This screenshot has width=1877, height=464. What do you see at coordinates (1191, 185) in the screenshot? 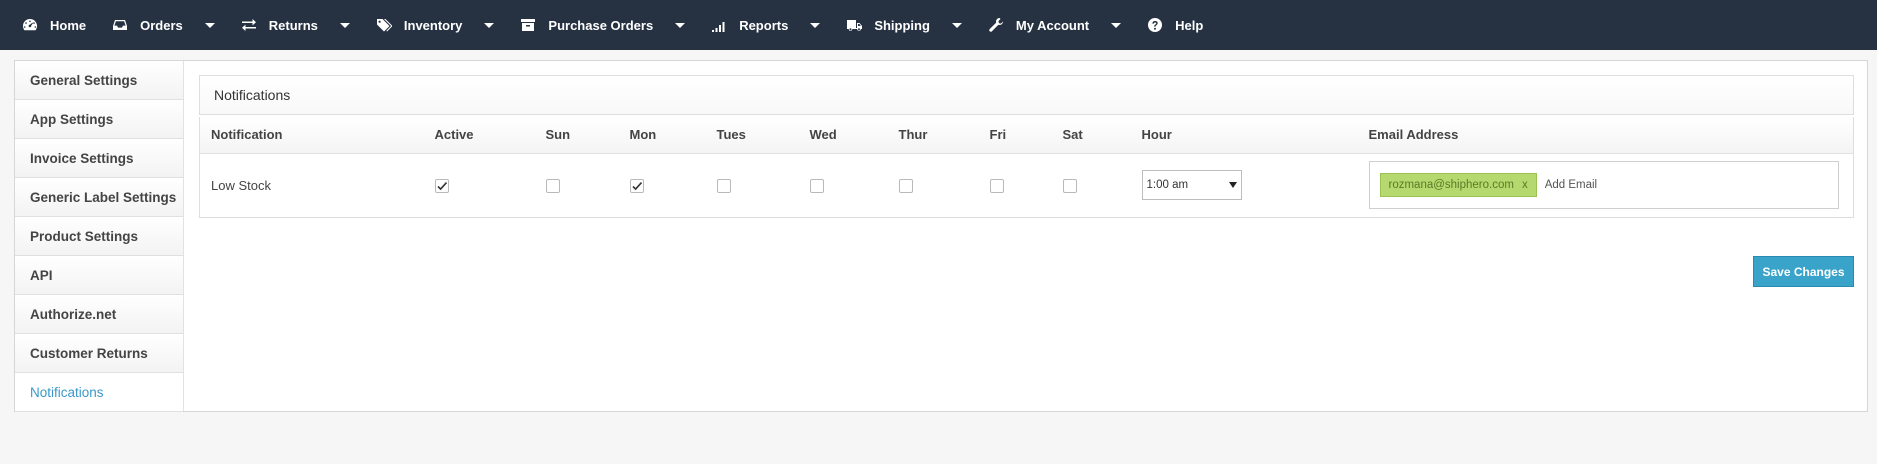
I see `hour-select: 1:00 am` at bounding box center [1191, 185].